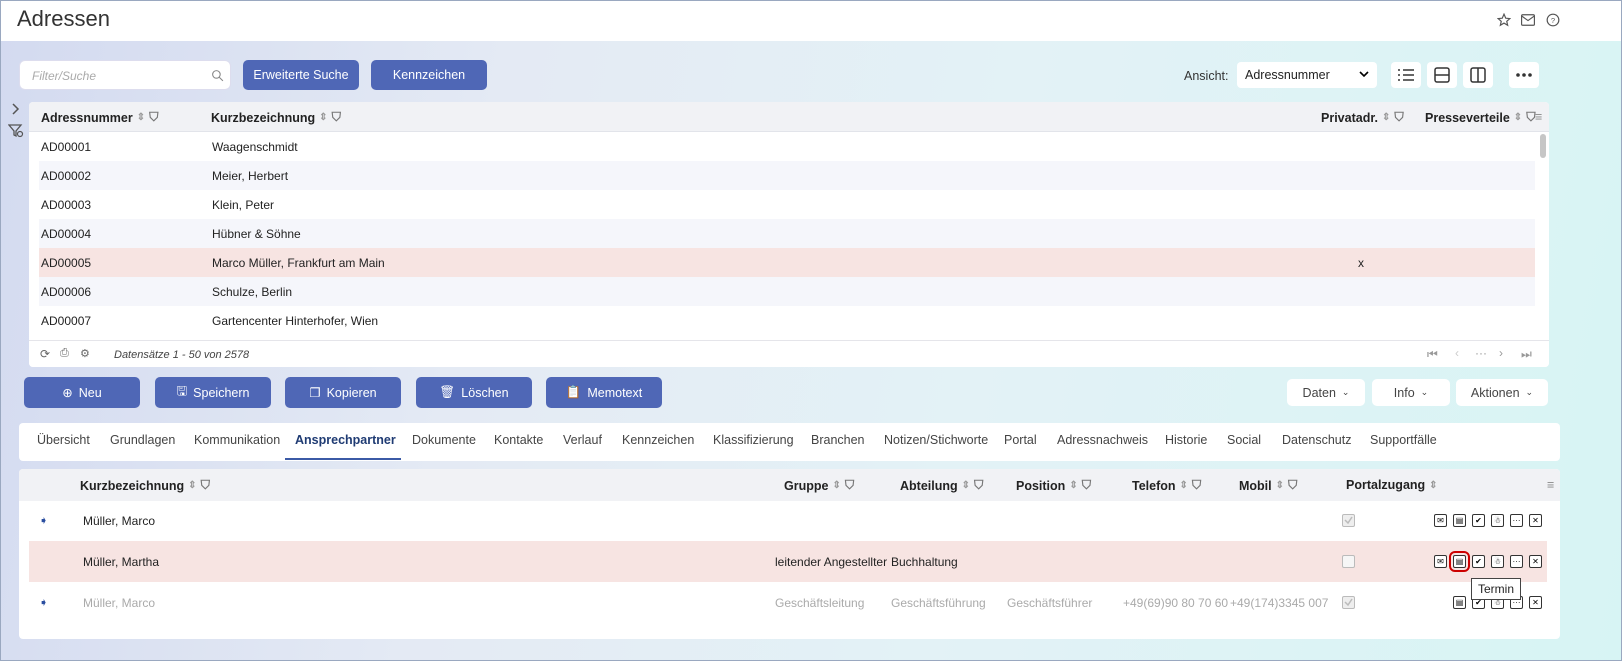  Describe the element at coordinates (1186, 440) in the screenshot. I see `tab-historie: Historie` at that location.